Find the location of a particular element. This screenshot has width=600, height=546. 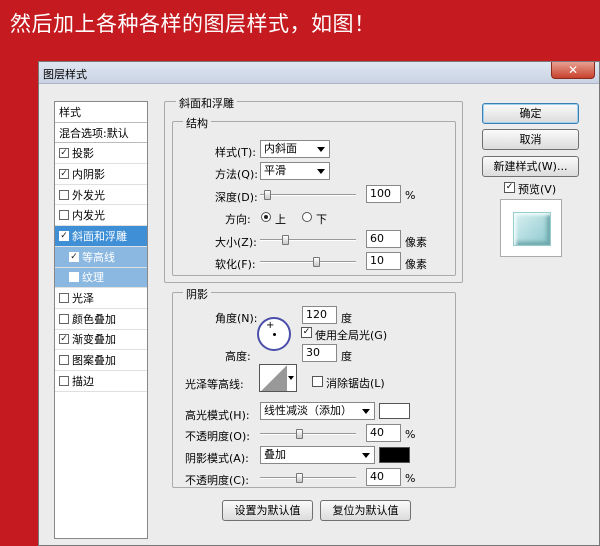

direction-up-radio is located at coordinates (266, 217).